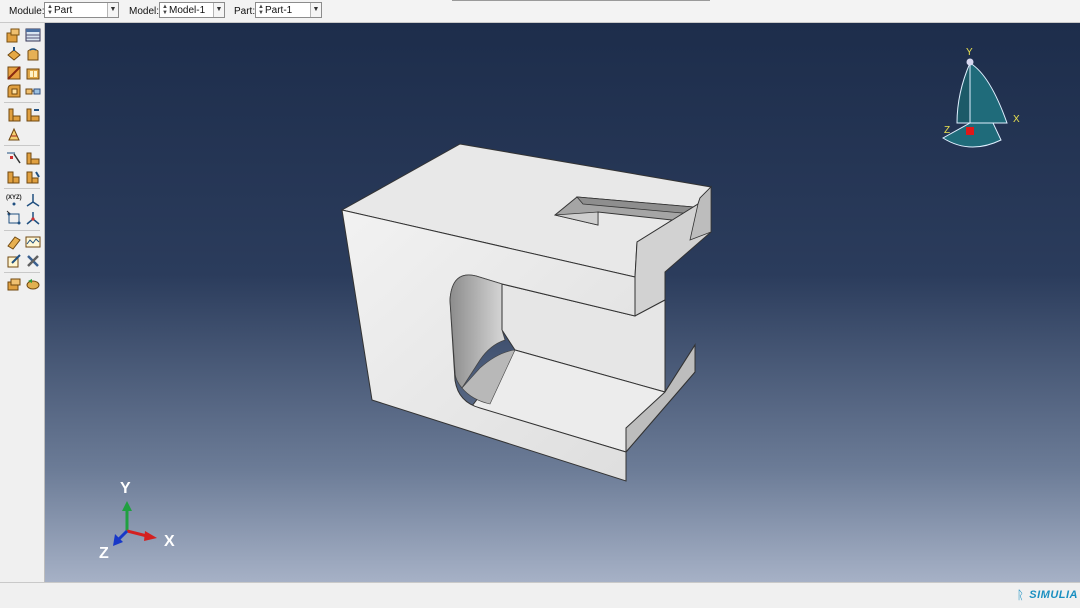  I want to click on view-orientation-cube: Y X Z, so click(985, 98).